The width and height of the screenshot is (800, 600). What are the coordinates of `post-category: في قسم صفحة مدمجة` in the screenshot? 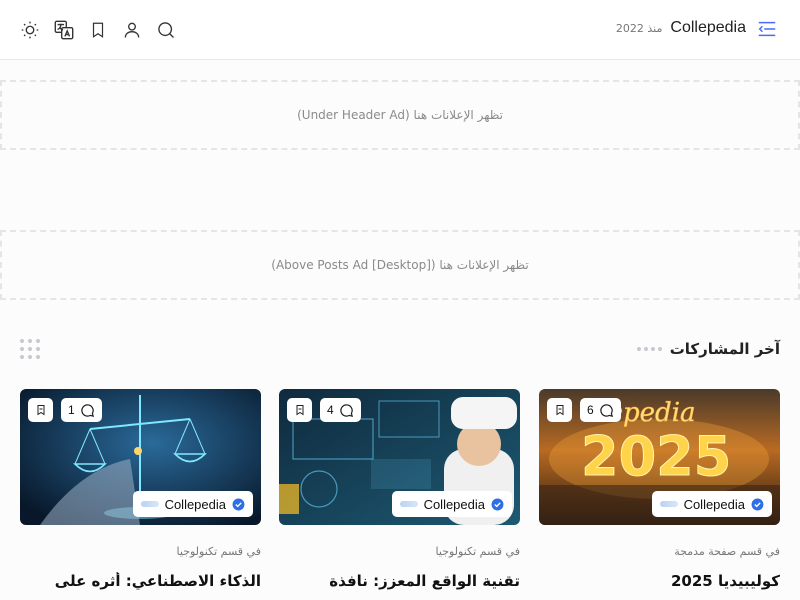 It's located at (659, 551).